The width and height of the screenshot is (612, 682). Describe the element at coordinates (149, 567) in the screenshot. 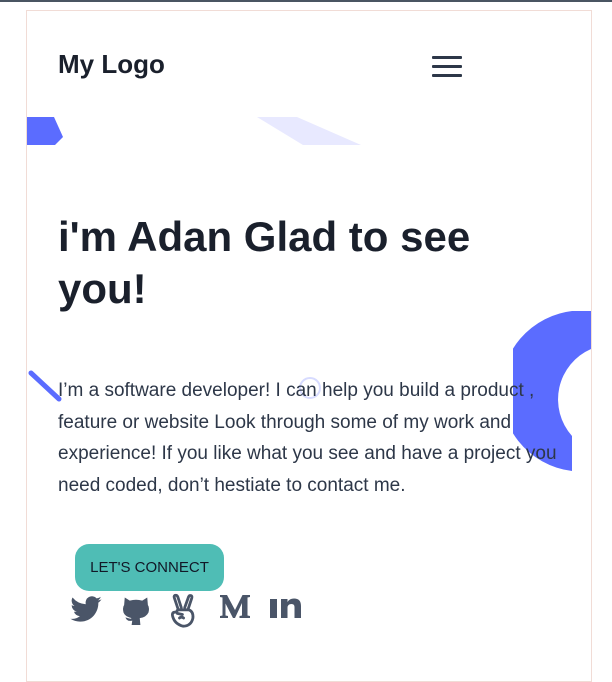

I see `lets-connect-button: LET'S CONNECT` at that location.